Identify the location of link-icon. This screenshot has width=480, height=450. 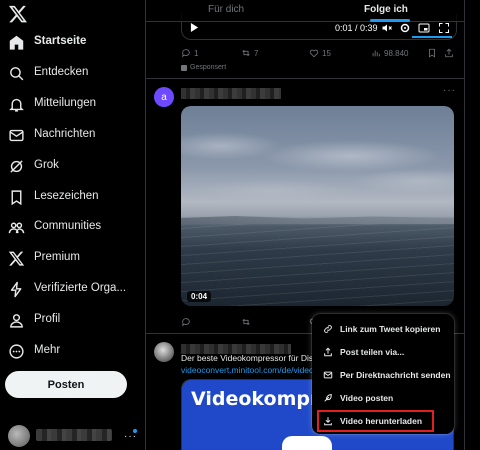
(328, 329).